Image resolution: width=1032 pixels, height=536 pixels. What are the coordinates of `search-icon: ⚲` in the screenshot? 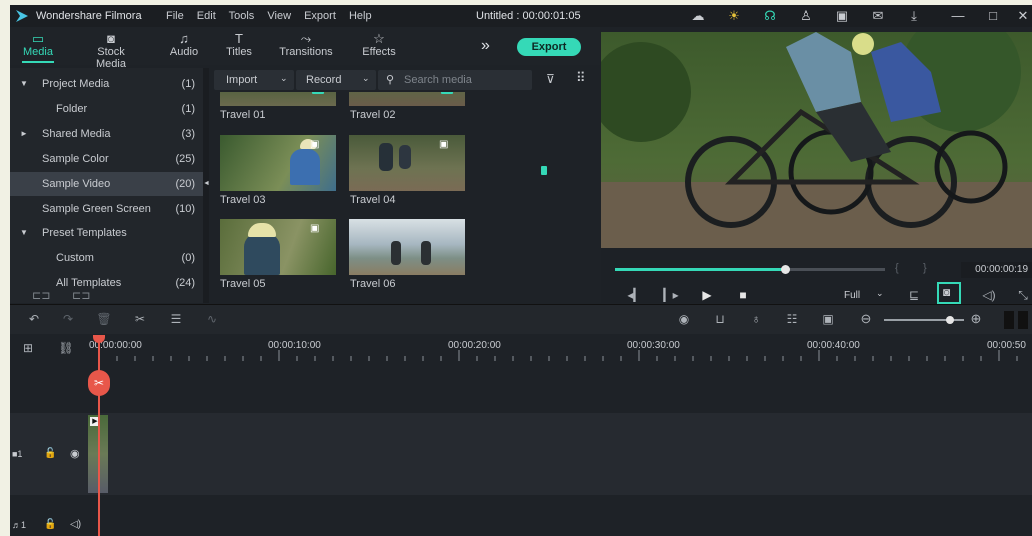 It's located at (390, 80).